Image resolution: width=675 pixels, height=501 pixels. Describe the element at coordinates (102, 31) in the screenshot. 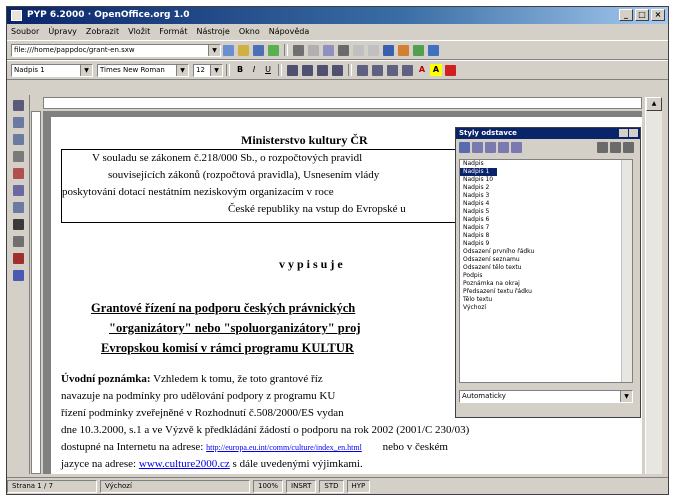

I see `menu-view: Zobrazit` at that location.